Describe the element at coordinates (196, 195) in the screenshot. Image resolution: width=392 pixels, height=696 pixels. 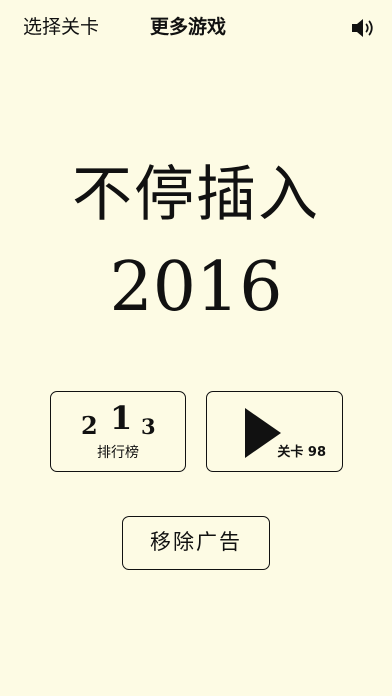
I see `game-title: 不停插入` at that location.